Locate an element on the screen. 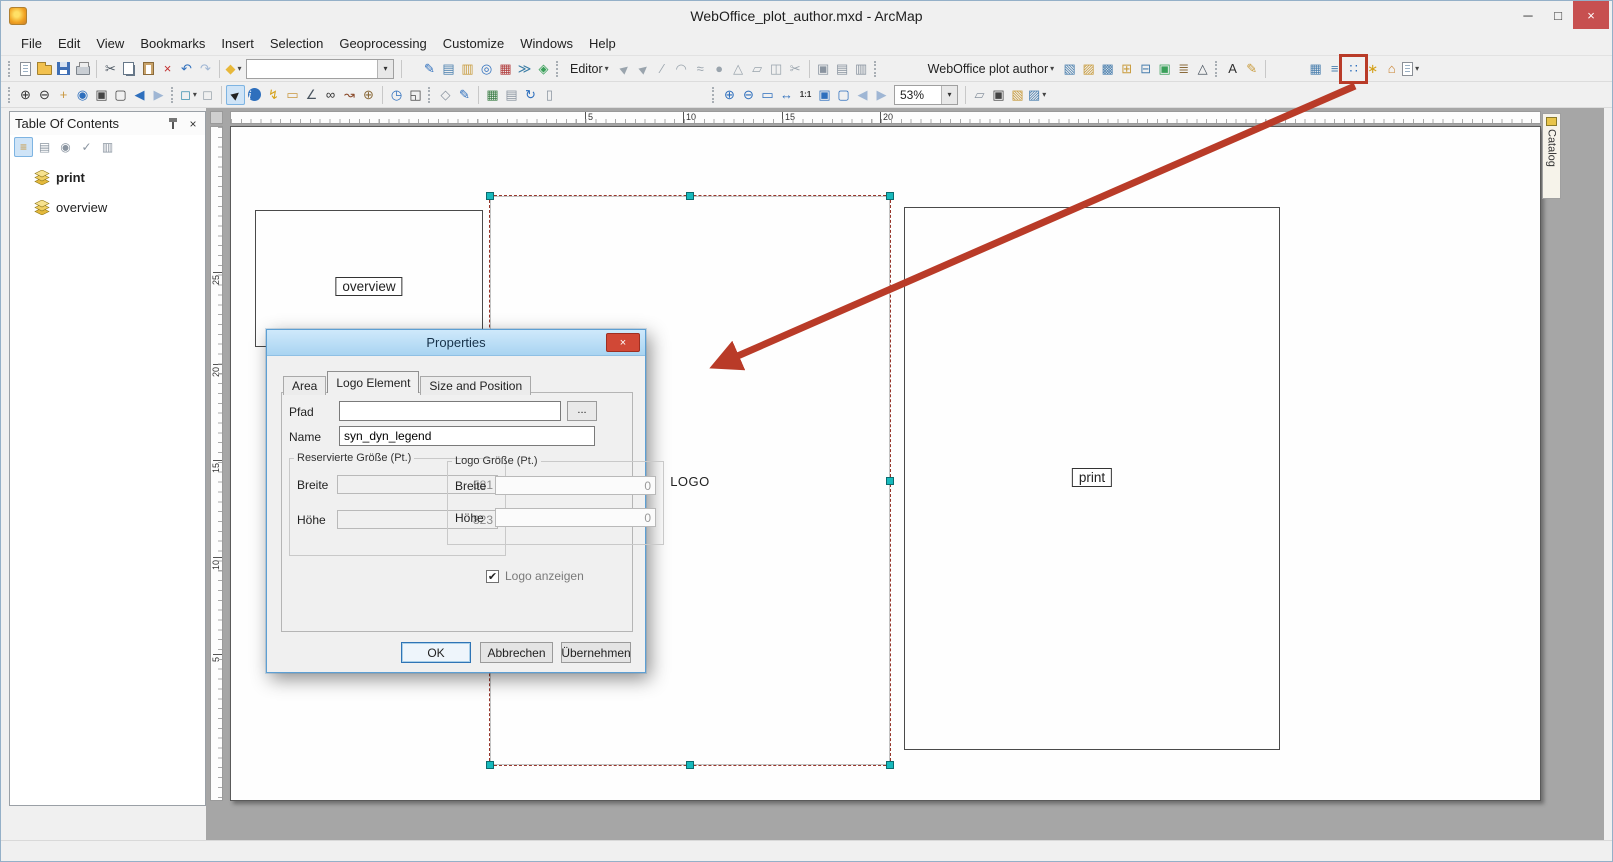 The width and height of the screenshot is (1613, 862). undo-icon: ↶ is located at coordinates (186, 69).